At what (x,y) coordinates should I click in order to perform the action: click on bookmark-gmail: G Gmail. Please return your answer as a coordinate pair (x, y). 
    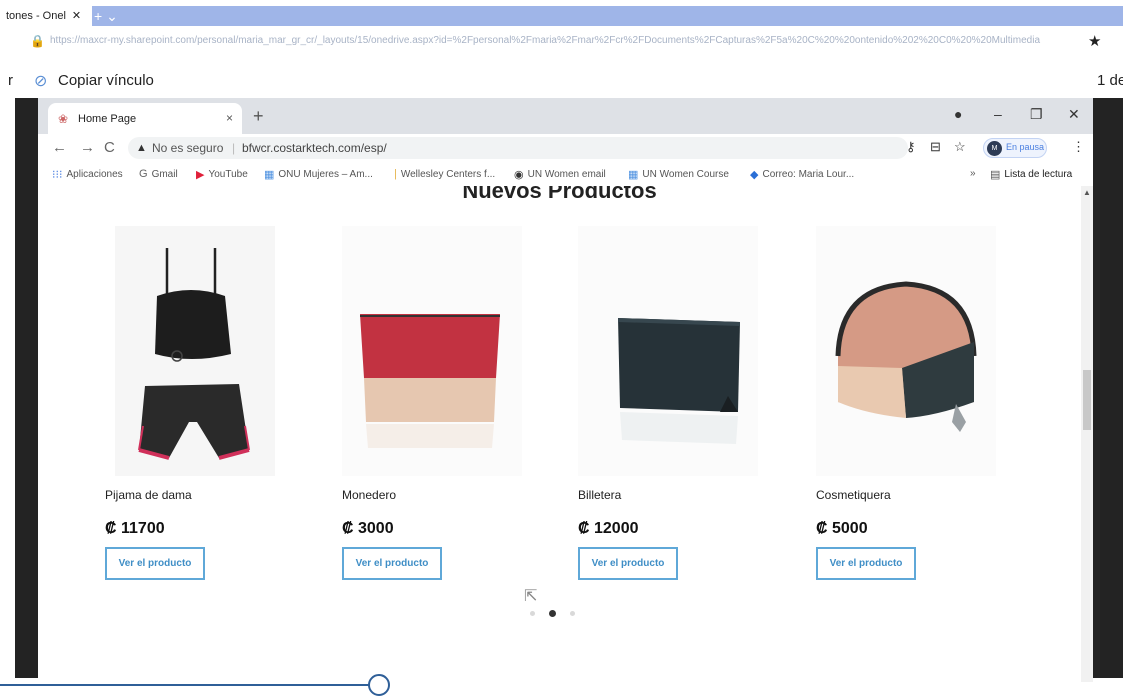
    Looking at the image, I should click on (158, 174).